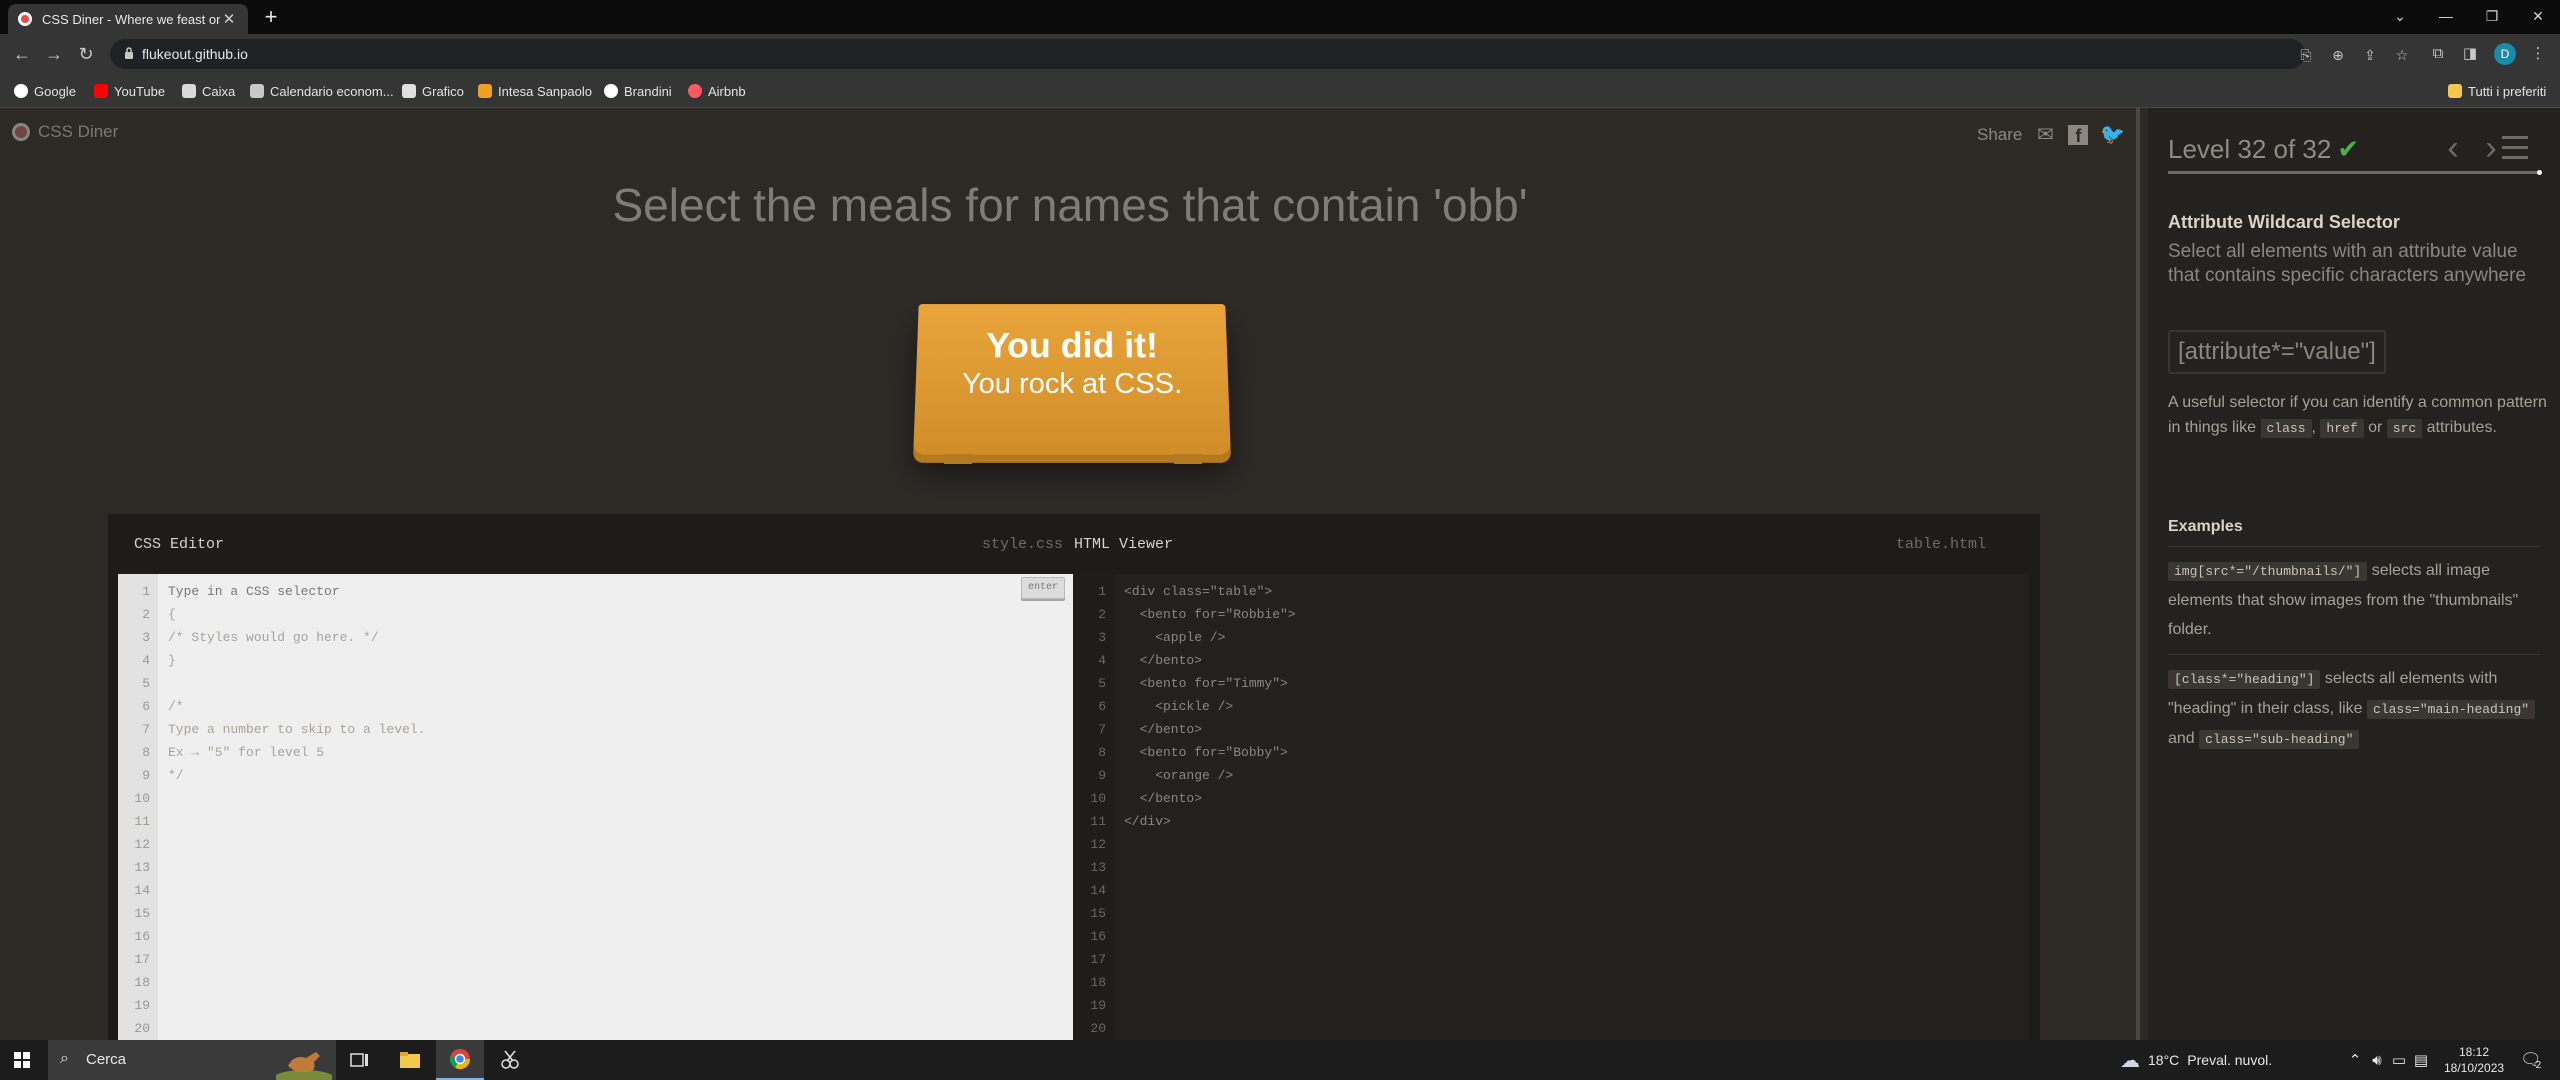  I want to click on browser-tab: CSS Diner - Where we feast on C ✕, so click(128, 19).